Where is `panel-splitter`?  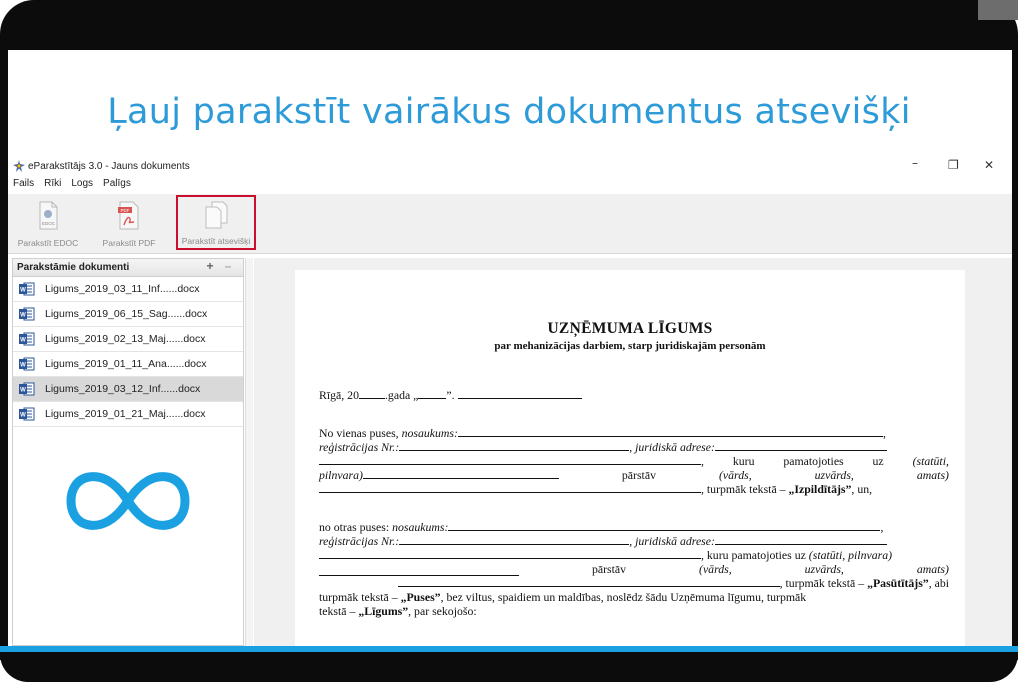
panel-splitter is located at coordinates (249, 452).